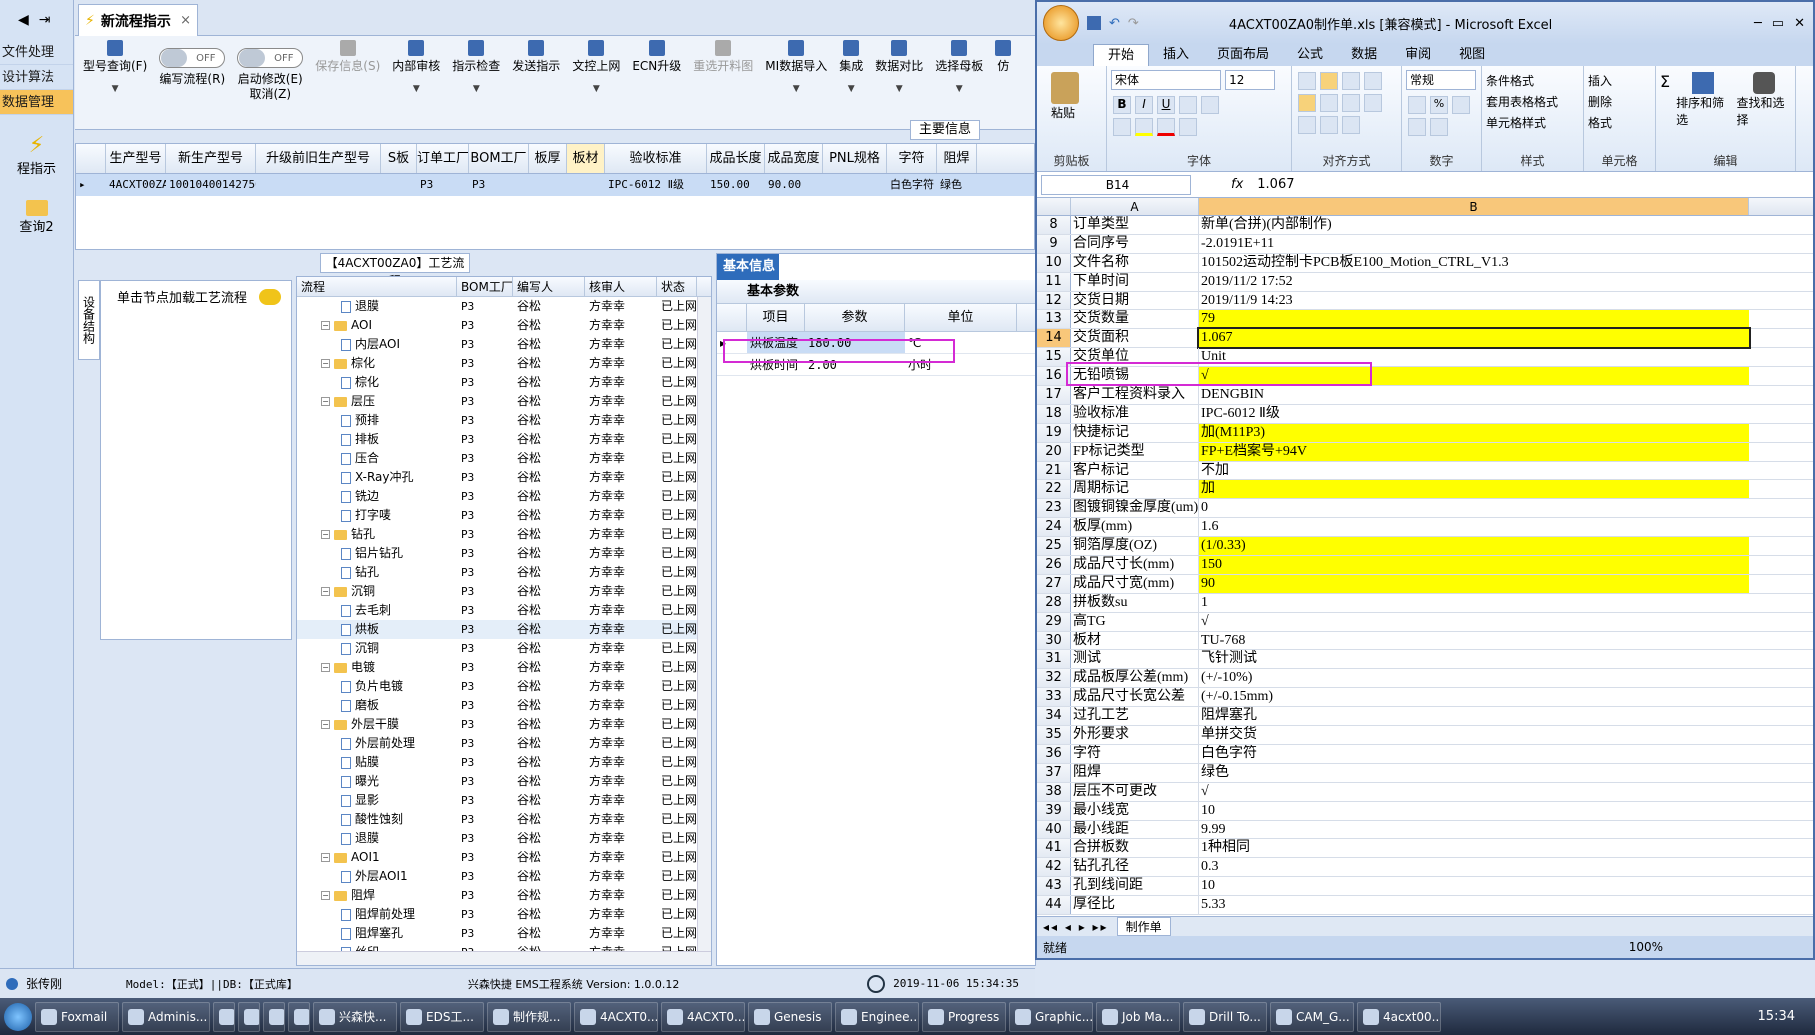 The width and height of the screenshot is (1815, 1035). Describe the element at coordinates (1054, 772) in the screenshot. I see `row-number: 37` at that location.